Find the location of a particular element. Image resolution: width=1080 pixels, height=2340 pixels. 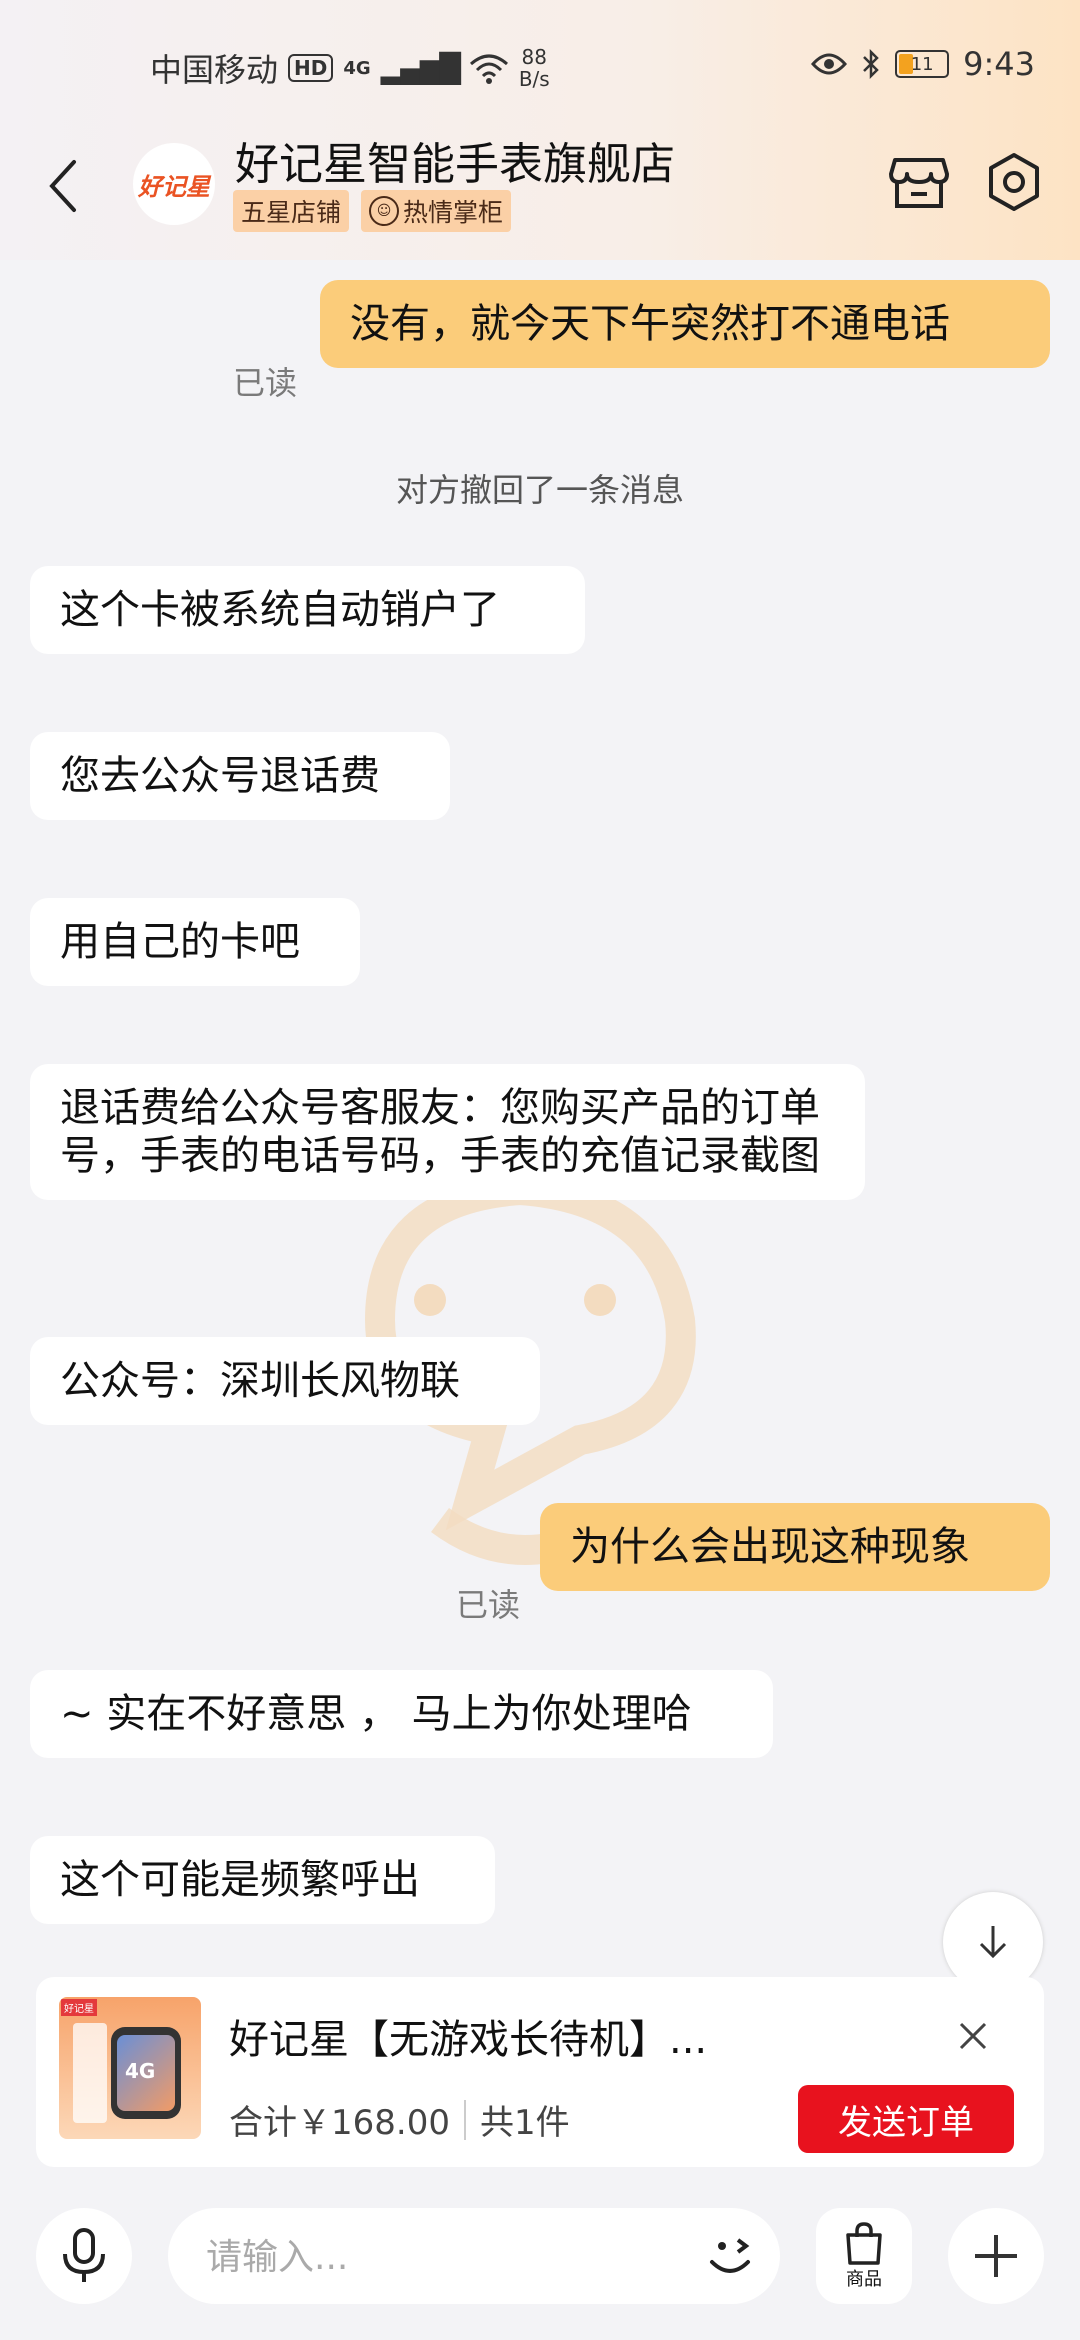

arrow-down-icon is located at coordinates (993, 1942).